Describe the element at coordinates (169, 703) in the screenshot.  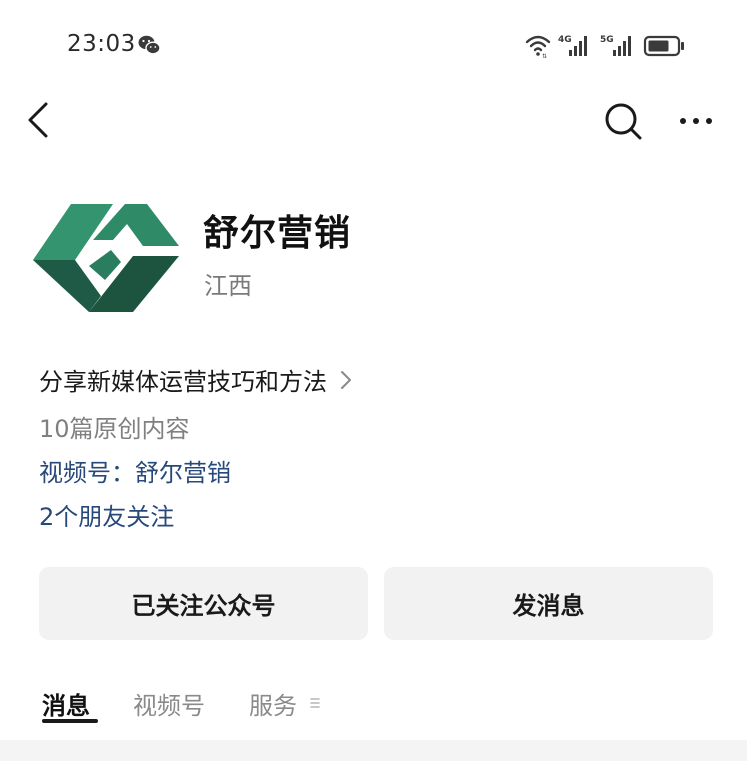
I see `tab-channels: 视频号` at that location.